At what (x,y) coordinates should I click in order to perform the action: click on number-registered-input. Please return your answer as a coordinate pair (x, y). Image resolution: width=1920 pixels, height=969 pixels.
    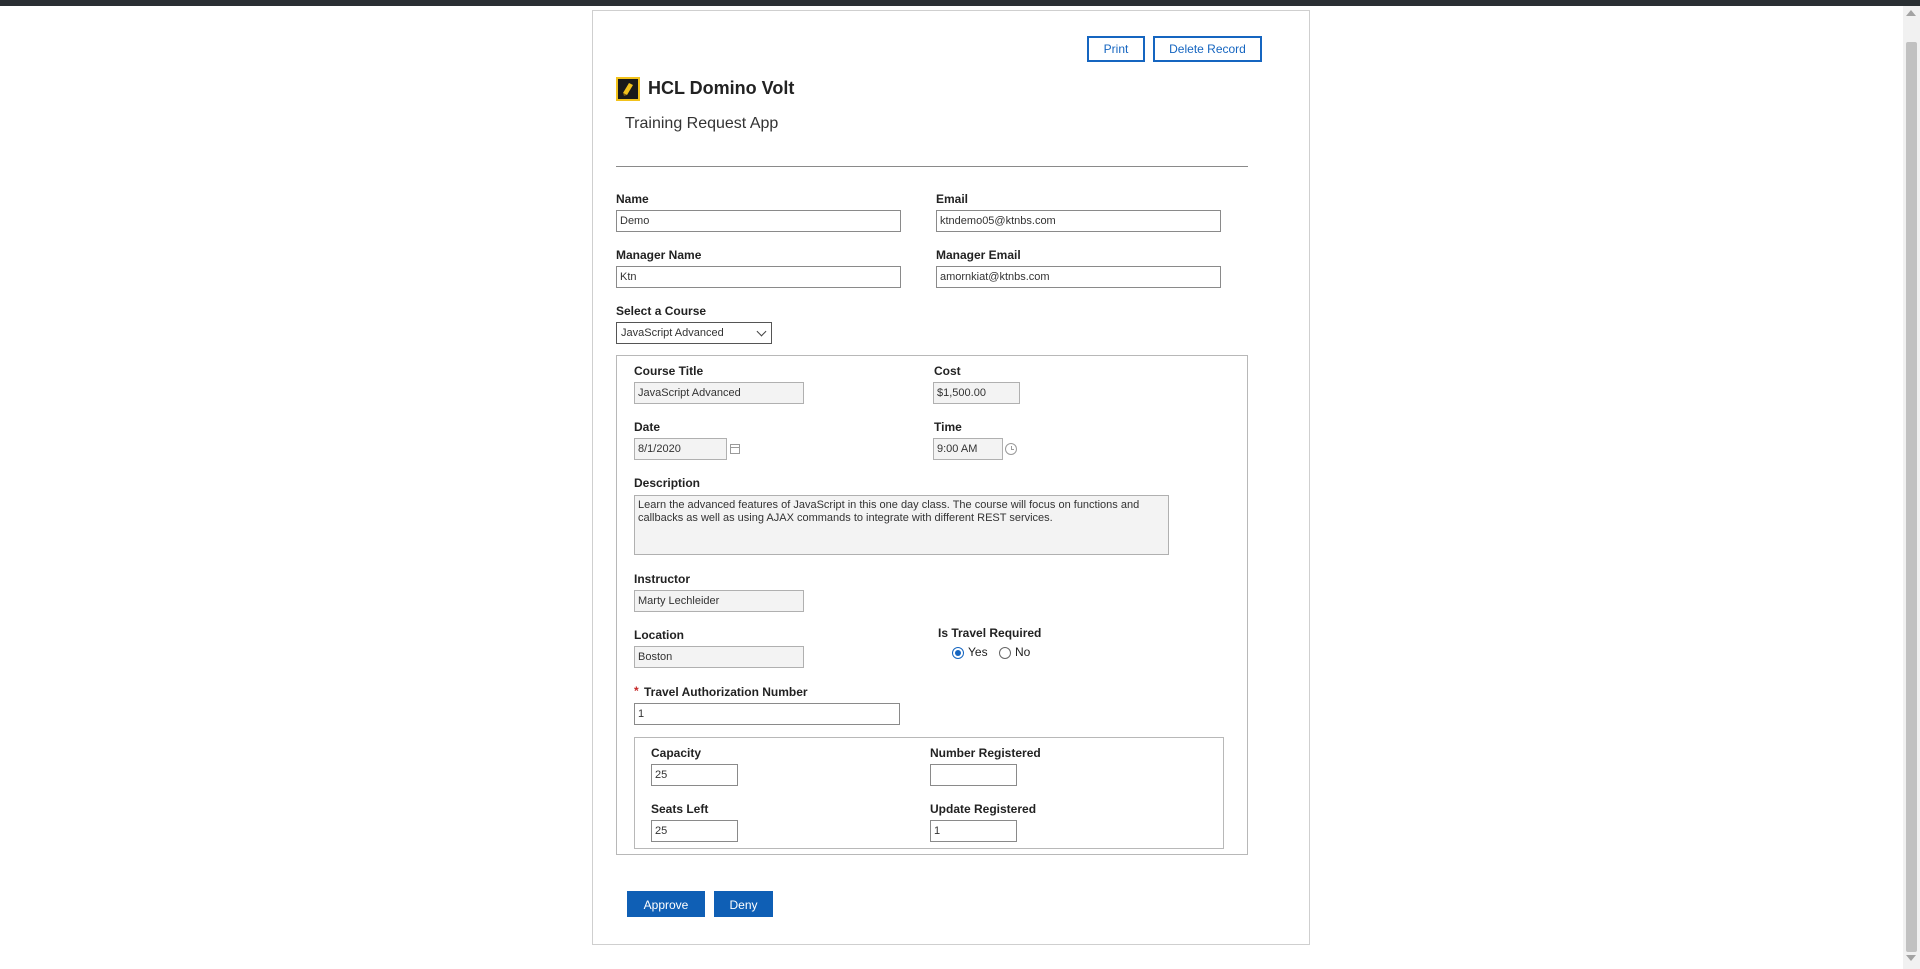
    Looking at the image, I should click on (973, 775).